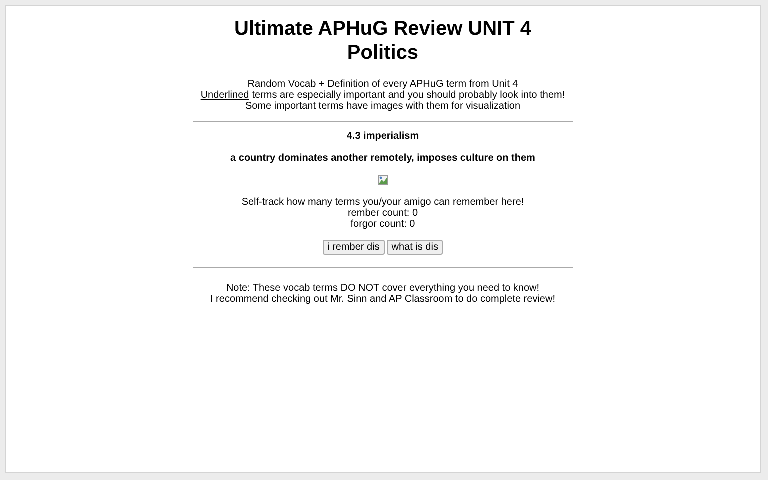 The width and height of the screenshot is (768, 480). Describe the element at coordinates (415, 247) in the screenshot. I see `action-button: what is dis` at that location.